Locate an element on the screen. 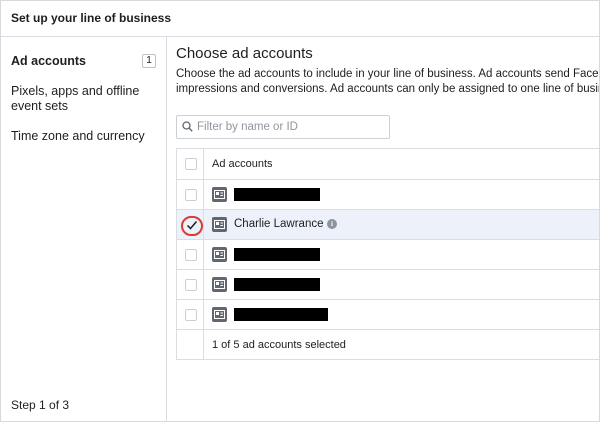 Image resolution: width=600 pixels, height=422 pixels. select-all-checkbox is located at coordinates (191, 164).